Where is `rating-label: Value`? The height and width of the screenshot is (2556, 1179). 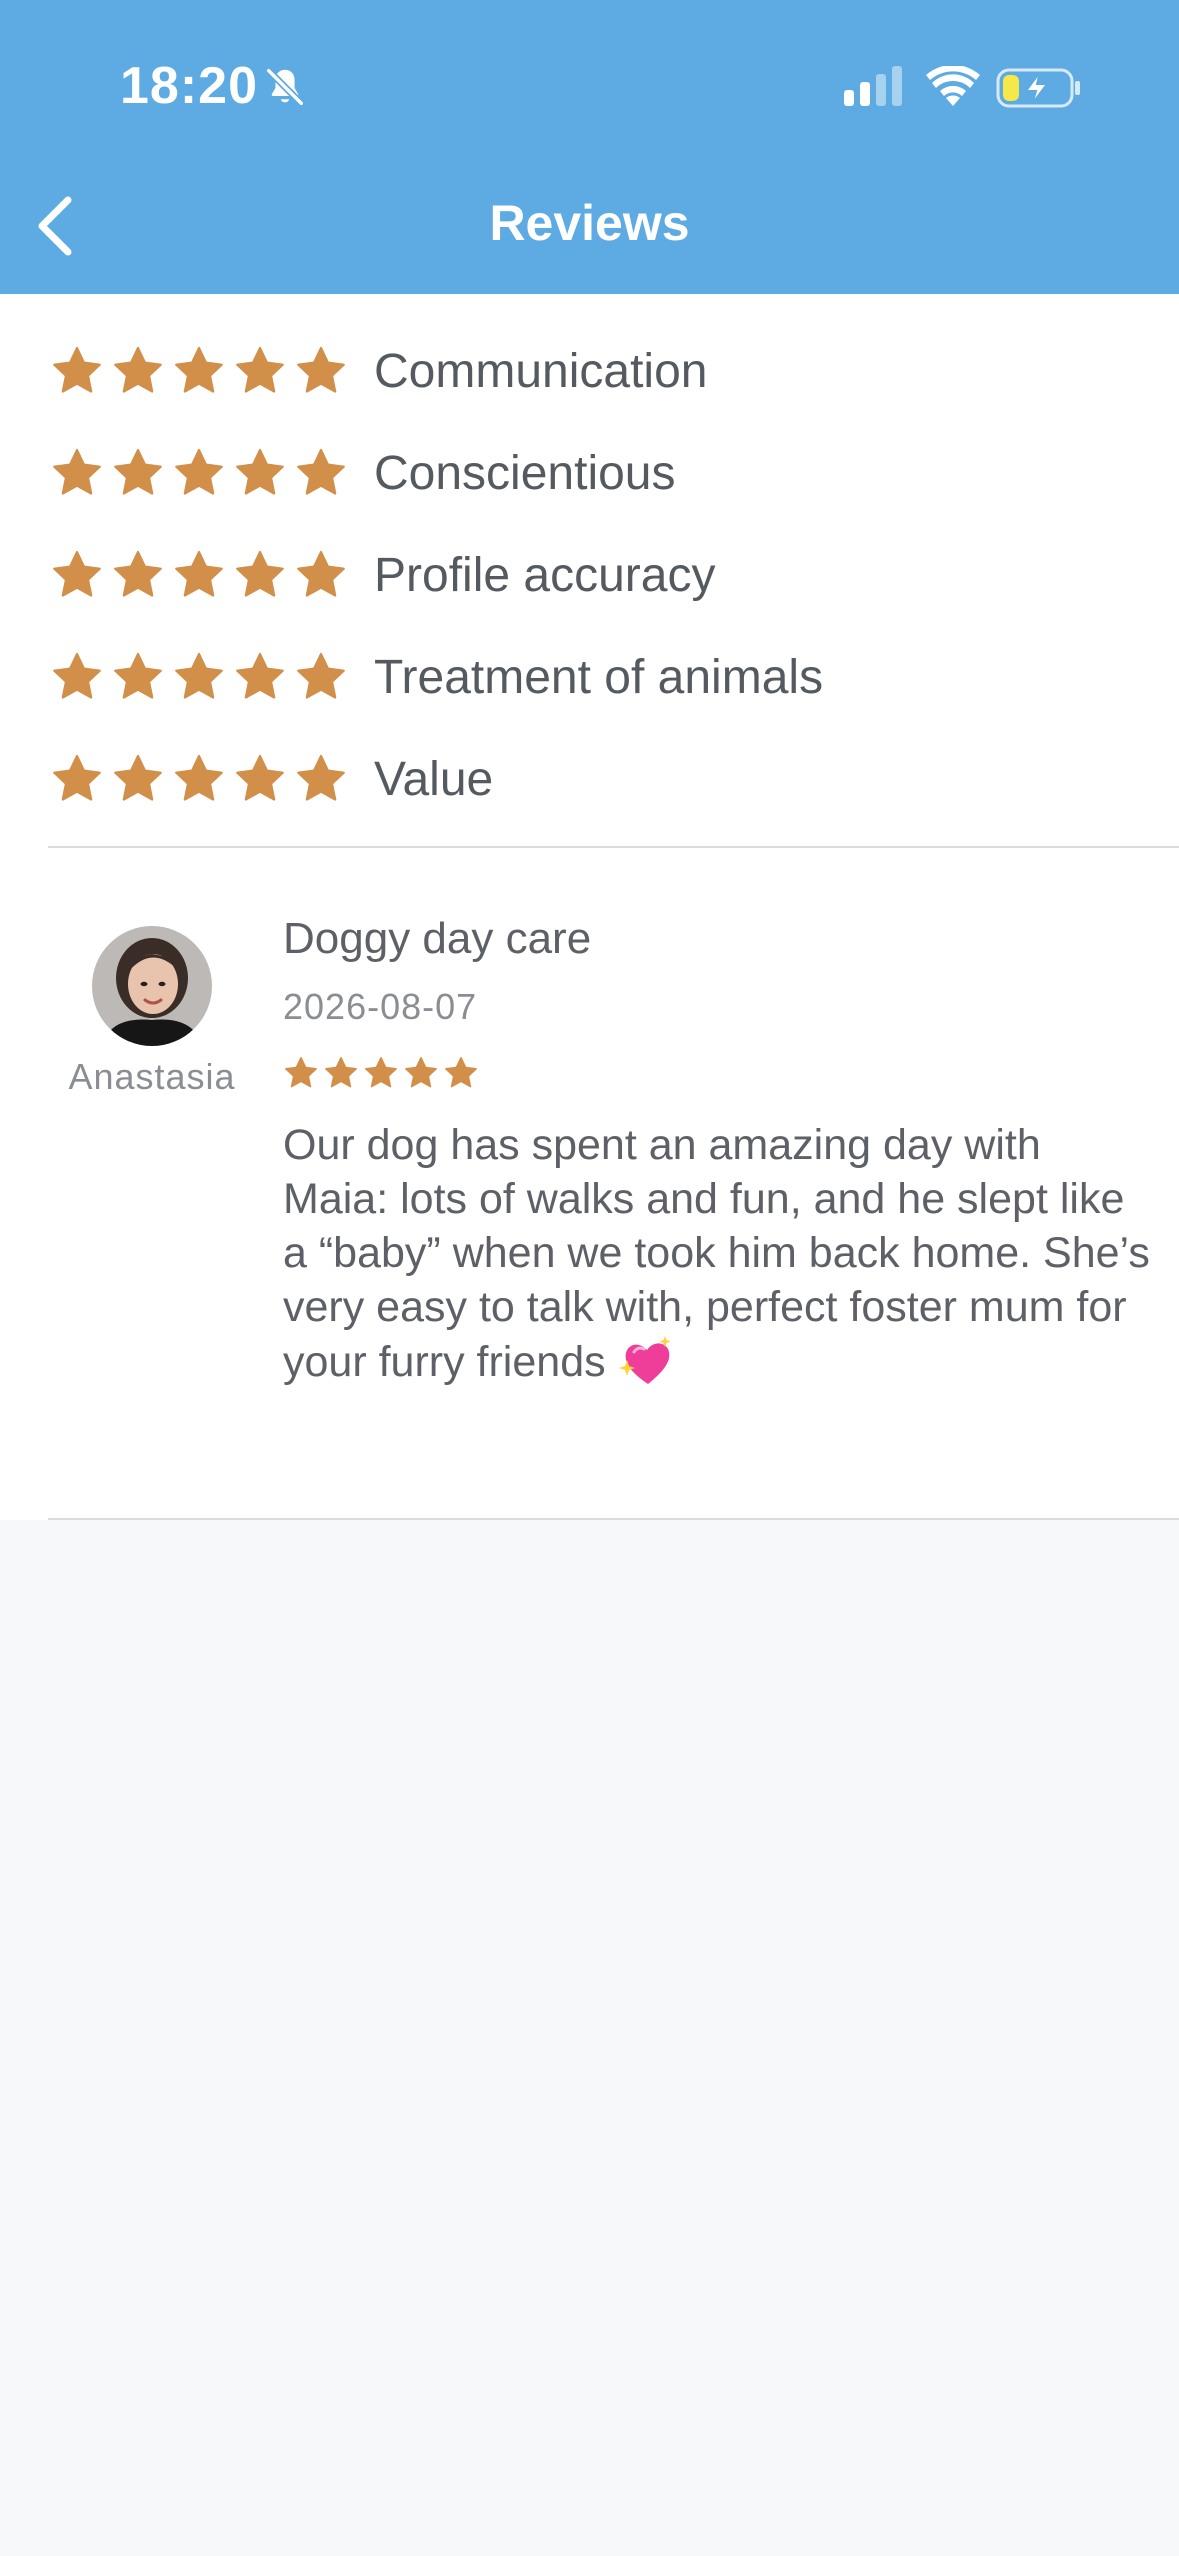 rating-label: Value is located at coordinates (434, 779).